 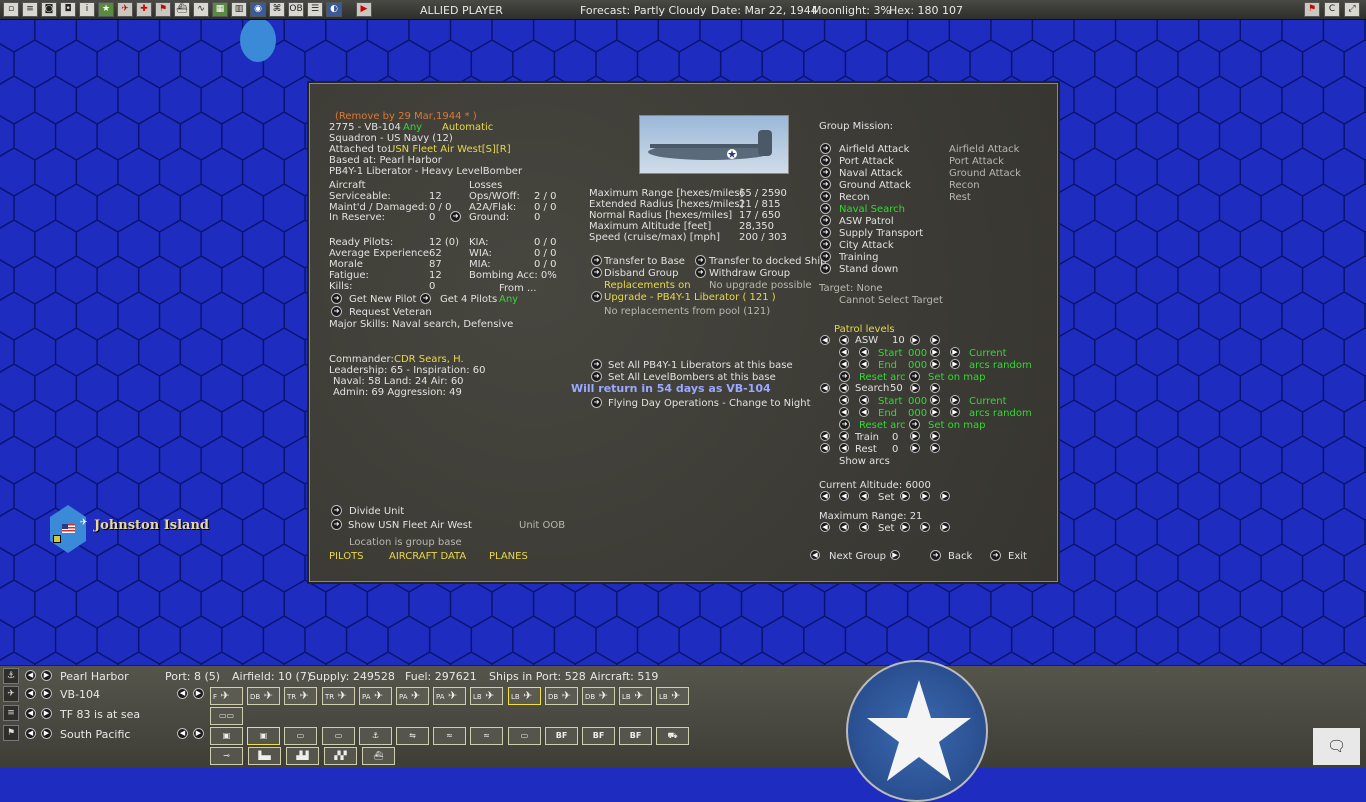 What do you see at coordinates (700, 260) in the screenshot?
I see `transfer-ship-arrow-icon: ➜` at bounding box center [700, 260].